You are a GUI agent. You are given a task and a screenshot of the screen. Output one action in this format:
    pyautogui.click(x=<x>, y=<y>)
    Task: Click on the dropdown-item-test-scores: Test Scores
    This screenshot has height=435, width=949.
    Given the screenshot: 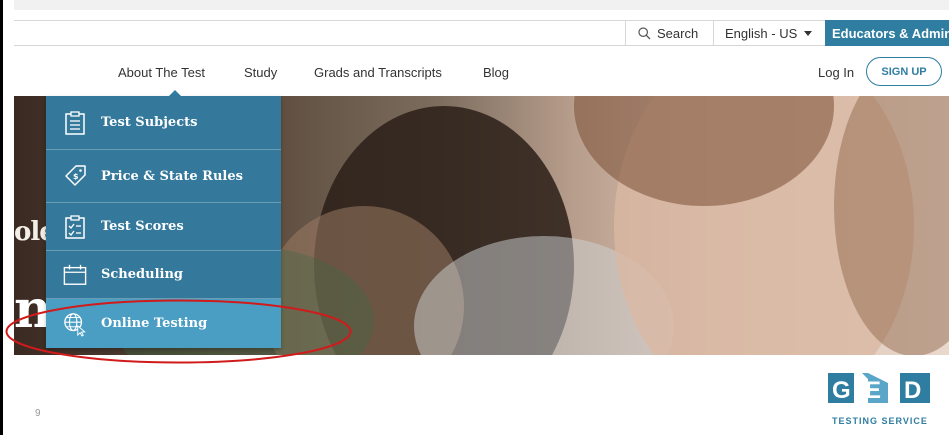 What is the action you would take?
    pyautogui.click(x=163, y=227)
    